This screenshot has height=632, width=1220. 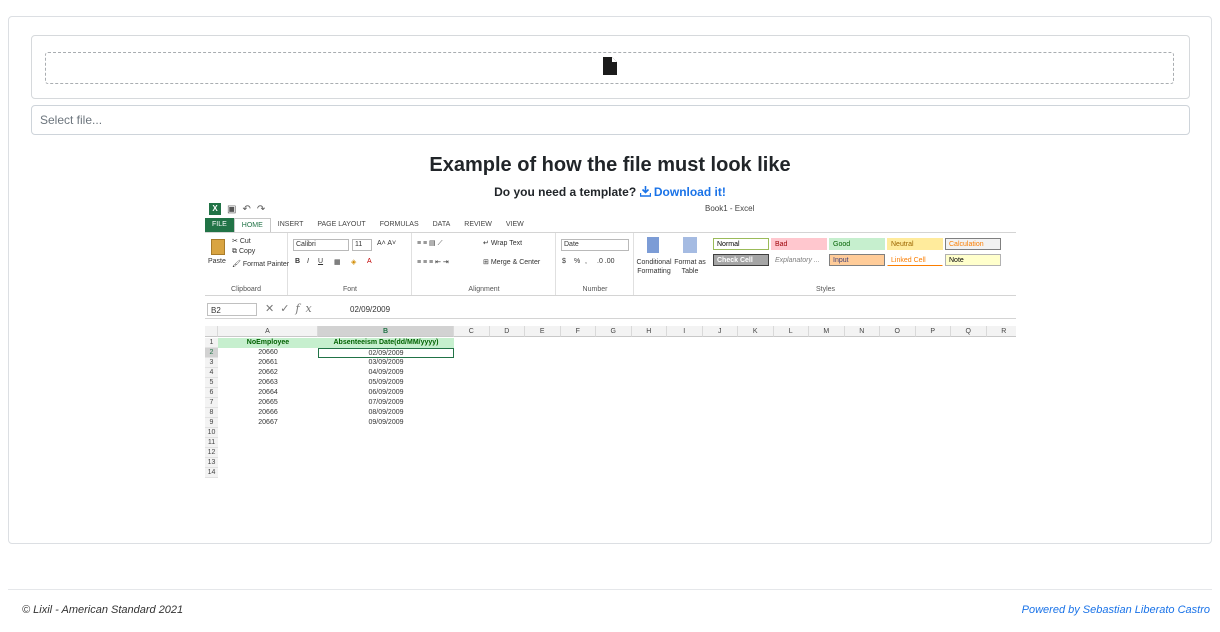 What do you see at coordinates (268, 382) in the screenshot?
I see `employee-cell: 20663` at bounding box center [268, 382].